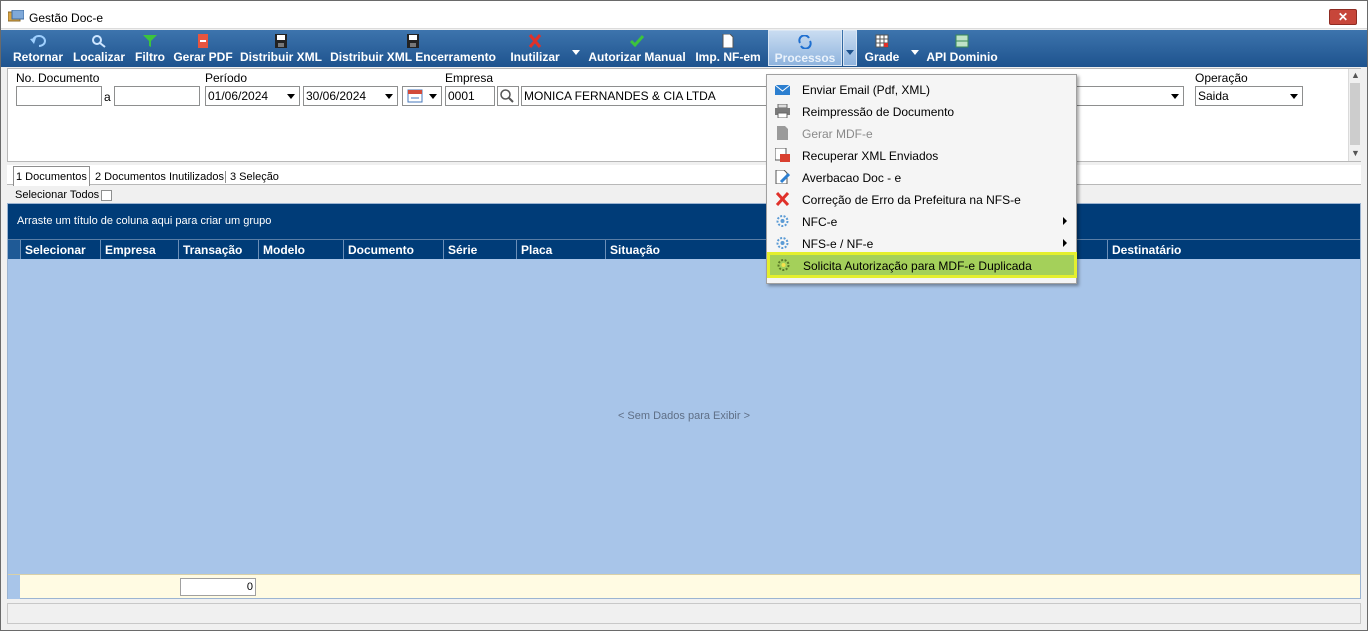  Describe the element at coordinates (469, 78) in the screenshot. I see `empresa-label: Empresa` at that location.